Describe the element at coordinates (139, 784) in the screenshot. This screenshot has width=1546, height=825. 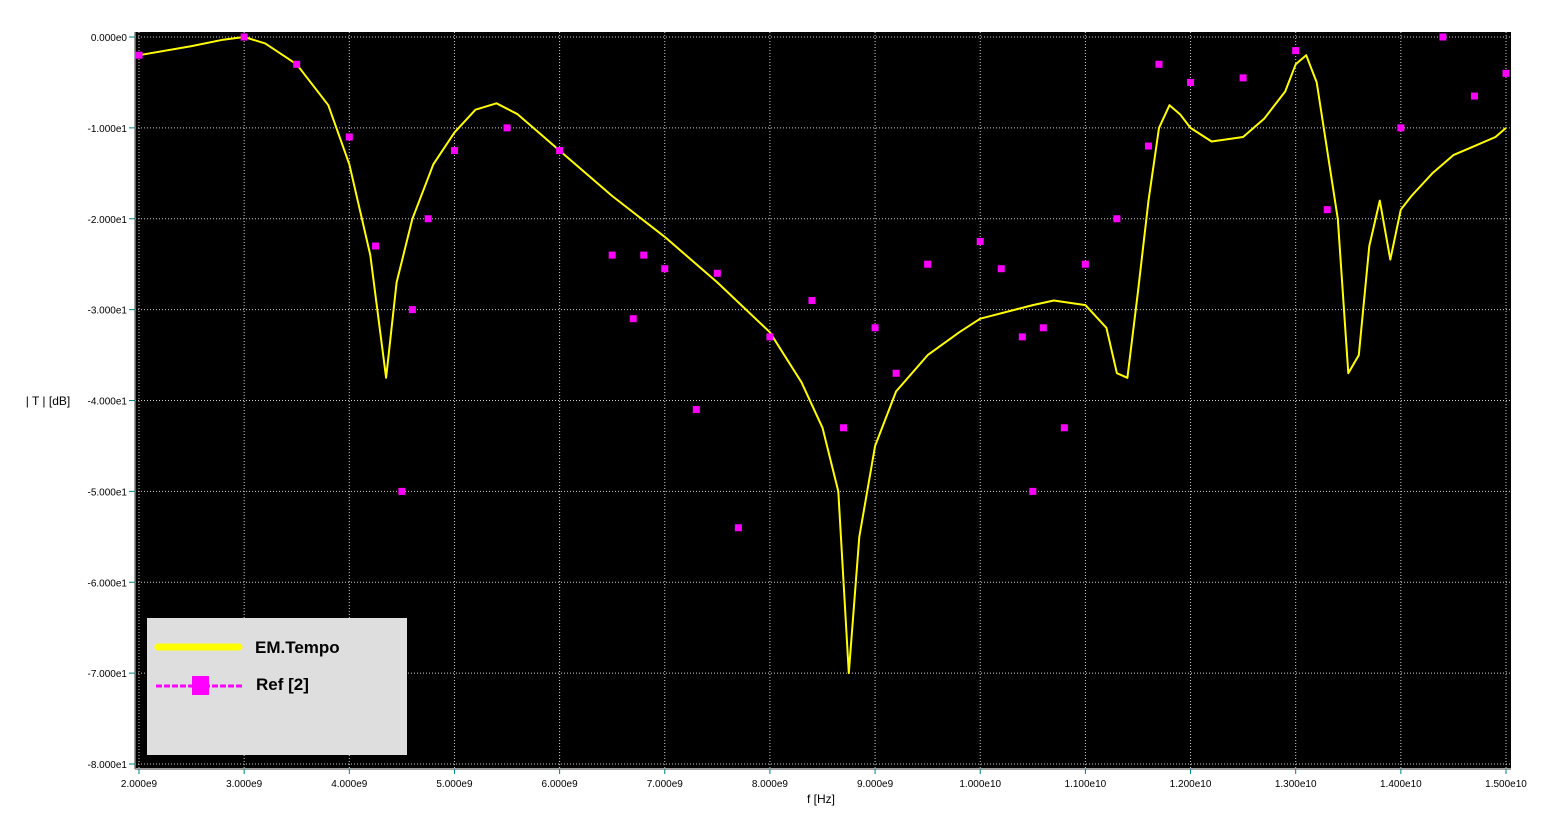
I see `x-tick-label: 2.000e9` at that location.